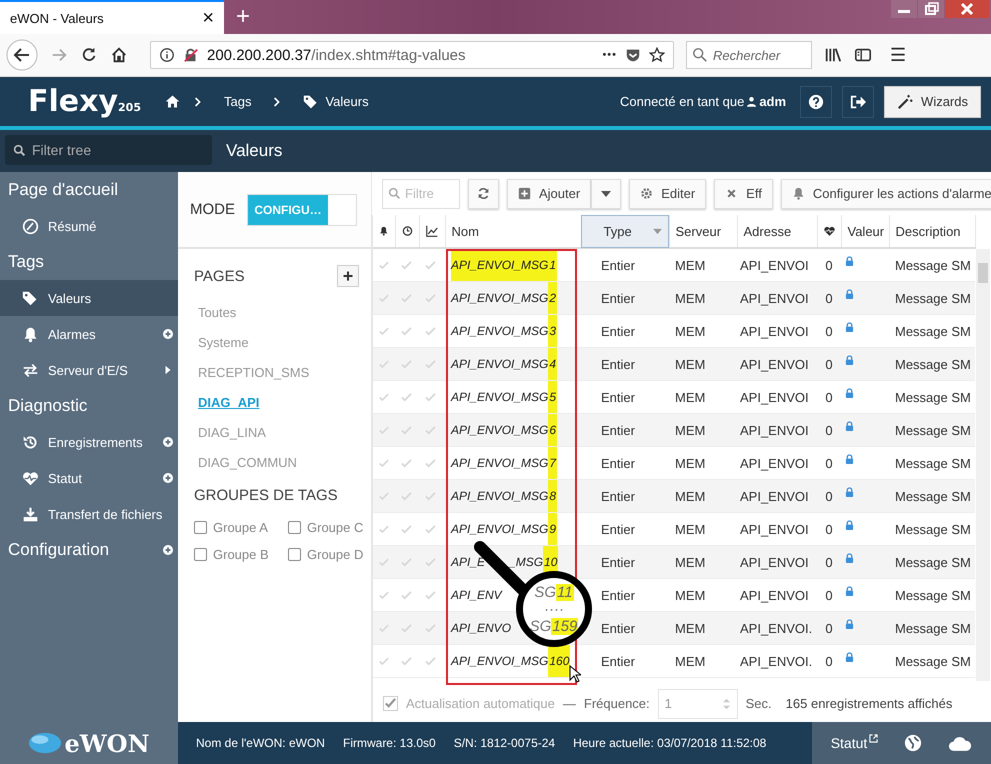  I want to click on reload-icon, so click(89, 55).